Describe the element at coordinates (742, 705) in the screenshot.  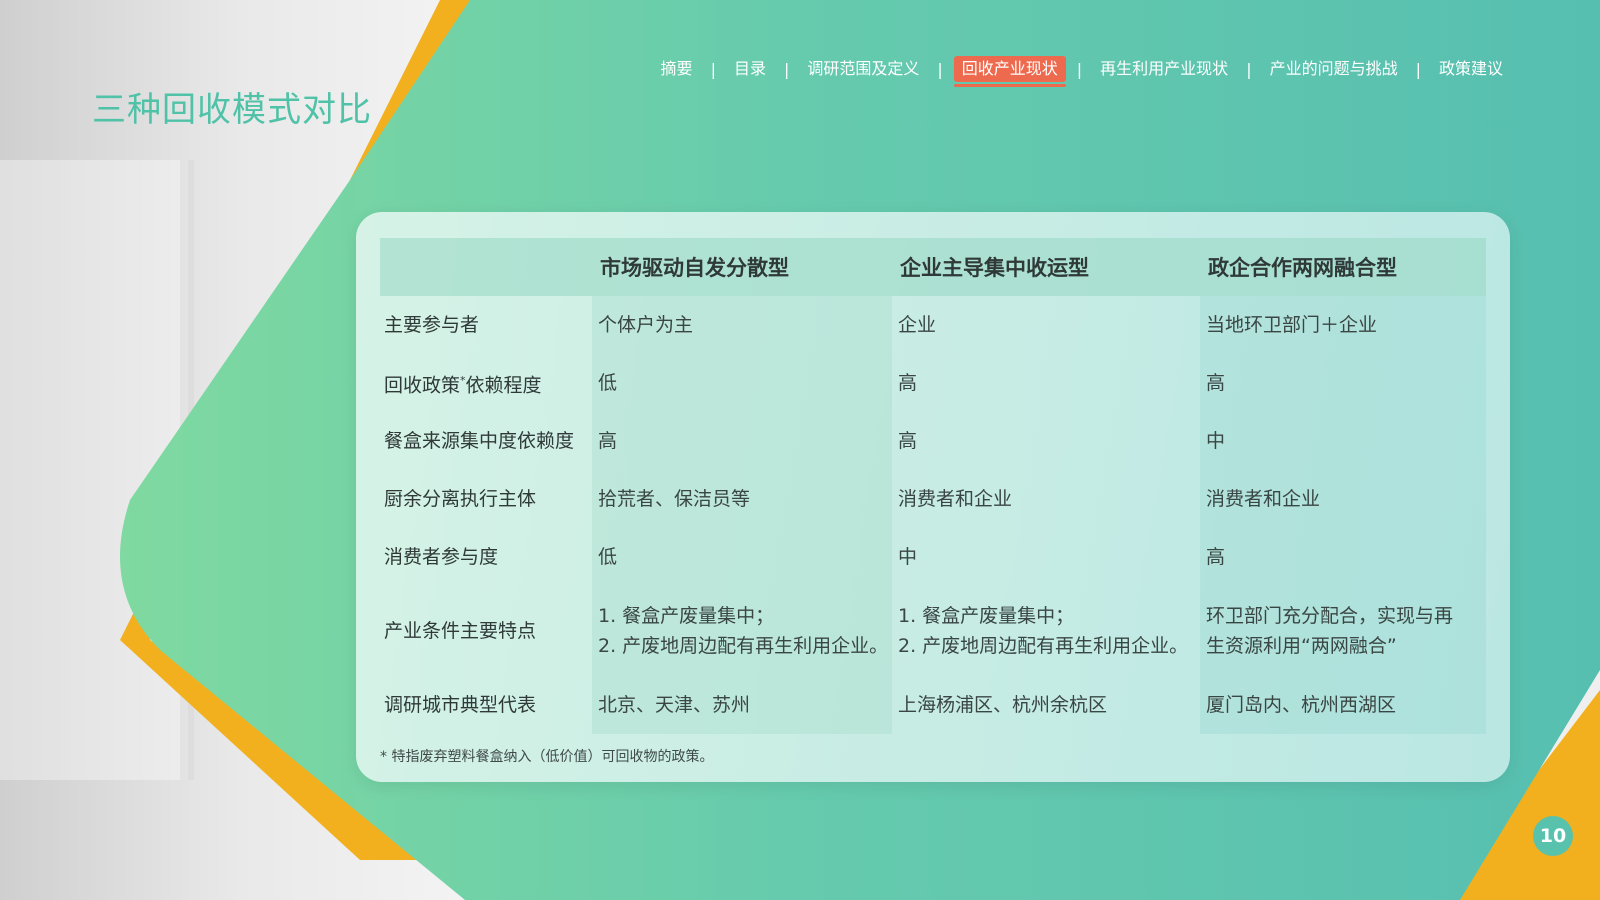
I see `table-cell: 北京、天津、苏州` at that location.